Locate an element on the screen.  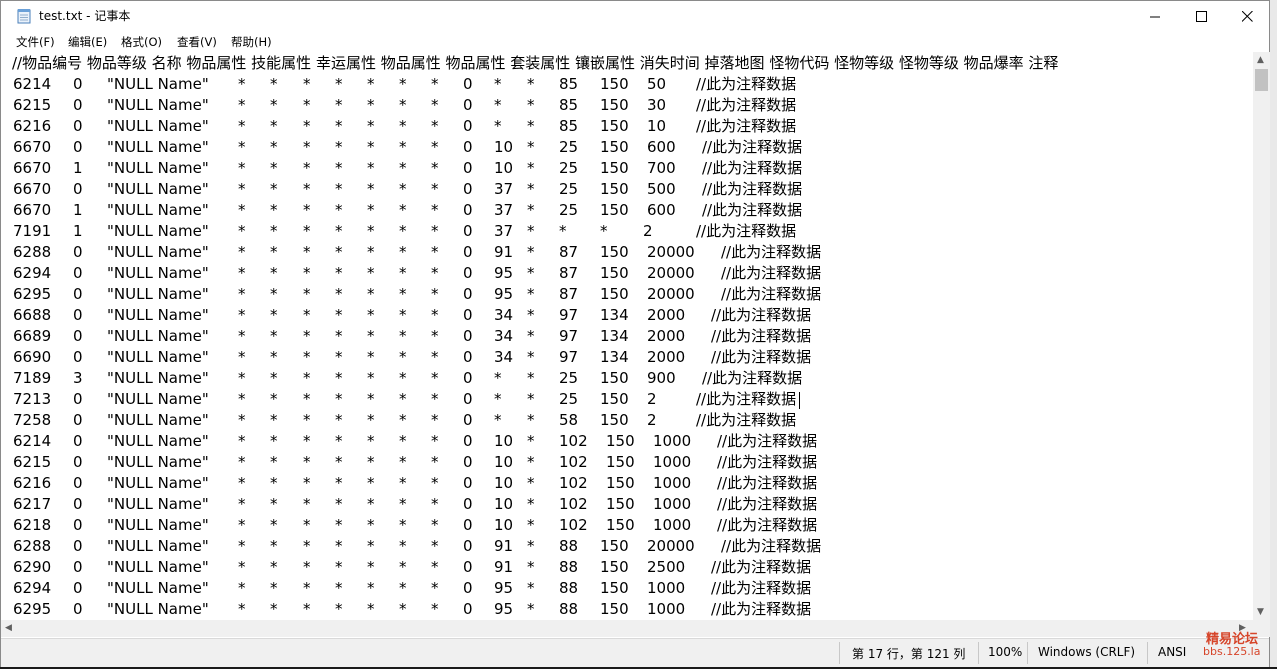
scroll-left-icon: ◀ is located at coordinates (8, 628).